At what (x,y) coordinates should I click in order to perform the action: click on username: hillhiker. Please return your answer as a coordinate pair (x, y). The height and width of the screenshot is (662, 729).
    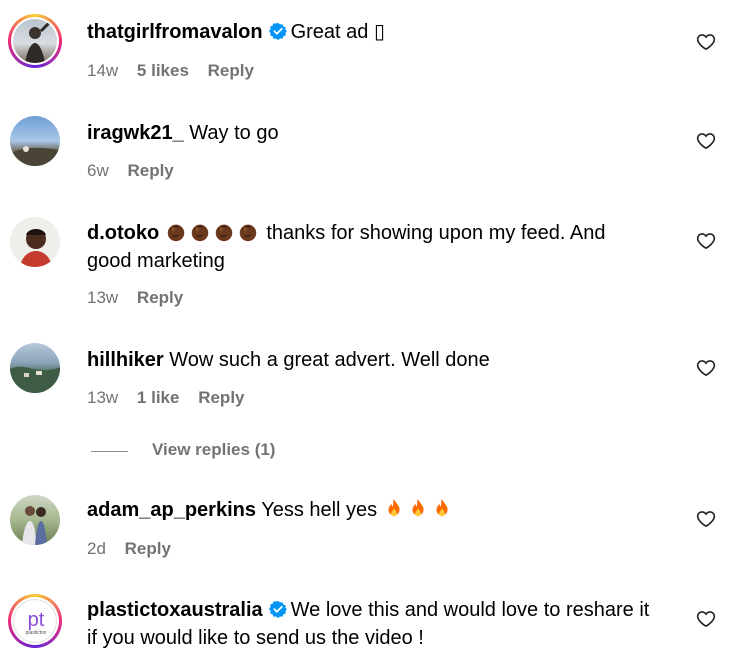
    Looking at the image, I should click on (125, 360).